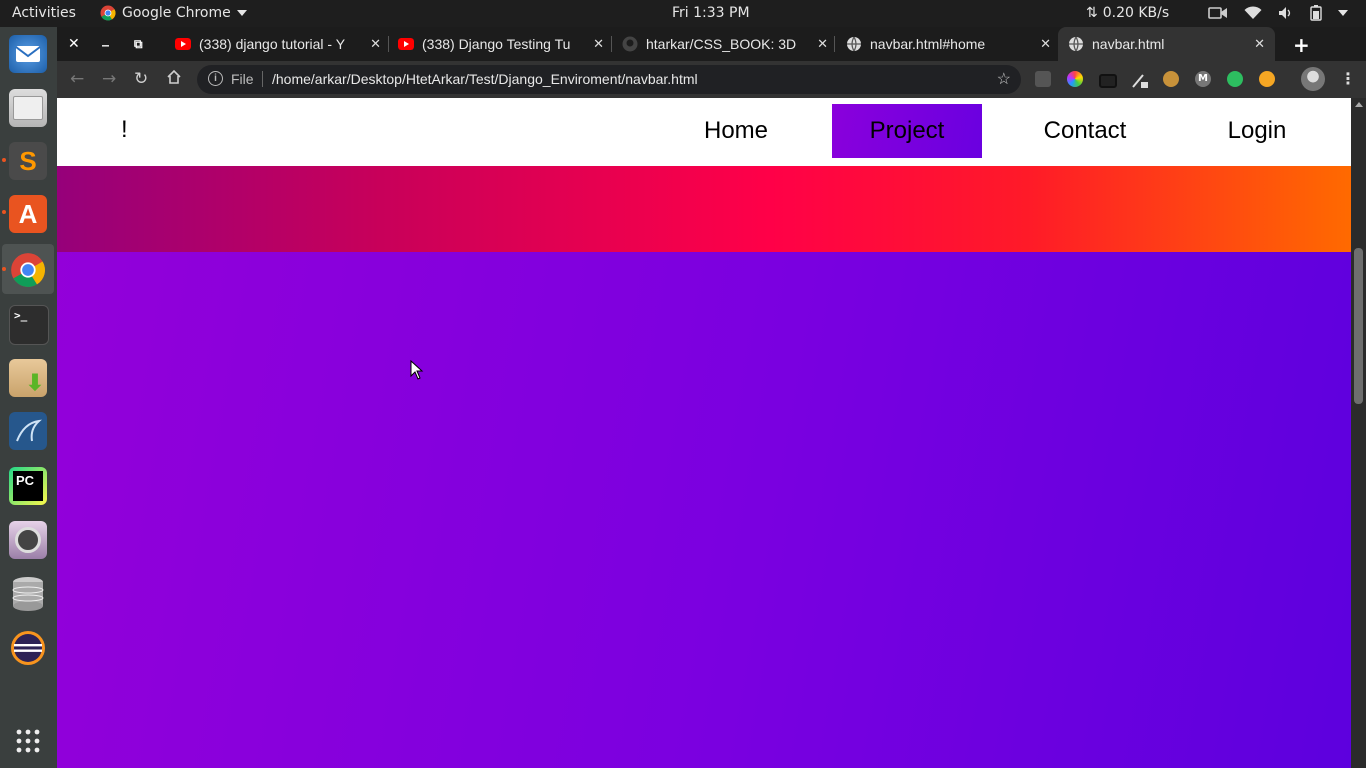 The image size is (1366, 768). Describe the element at coordinates (1257, 131) in the screenshot. I see `nav-link-login: Login` at that location.